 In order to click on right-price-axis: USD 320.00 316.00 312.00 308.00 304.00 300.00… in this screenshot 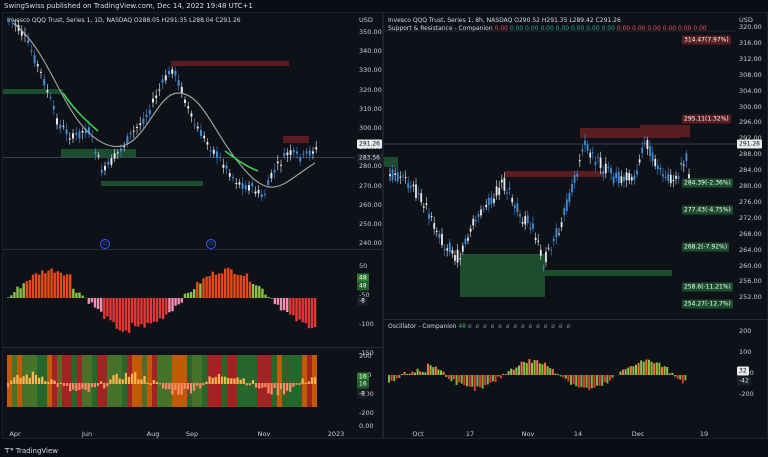, I will do `click(752, 218)`.